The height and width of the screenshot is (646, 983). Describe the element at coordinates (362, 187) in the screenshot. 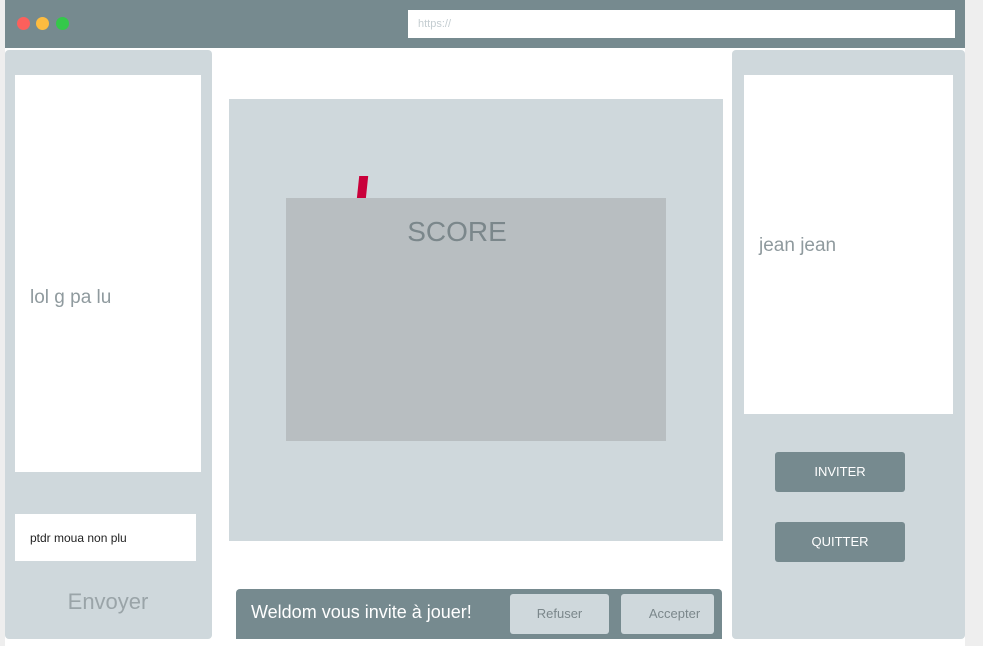

I see `game-marker` at that location.